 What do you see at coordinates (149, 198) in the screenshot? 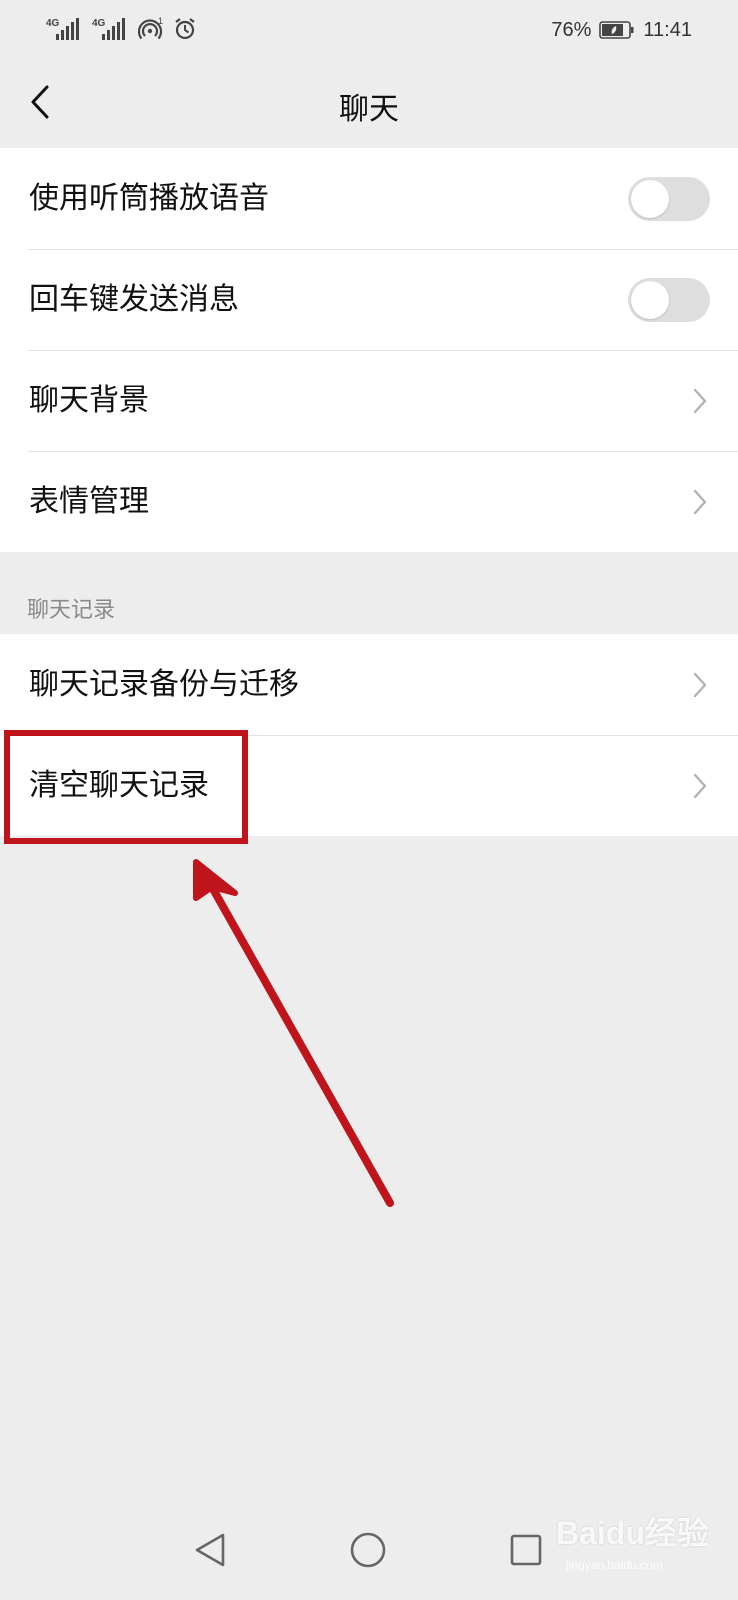
I see `setting-label: 使用听筒播放语音` at bounding box center [149, 198].